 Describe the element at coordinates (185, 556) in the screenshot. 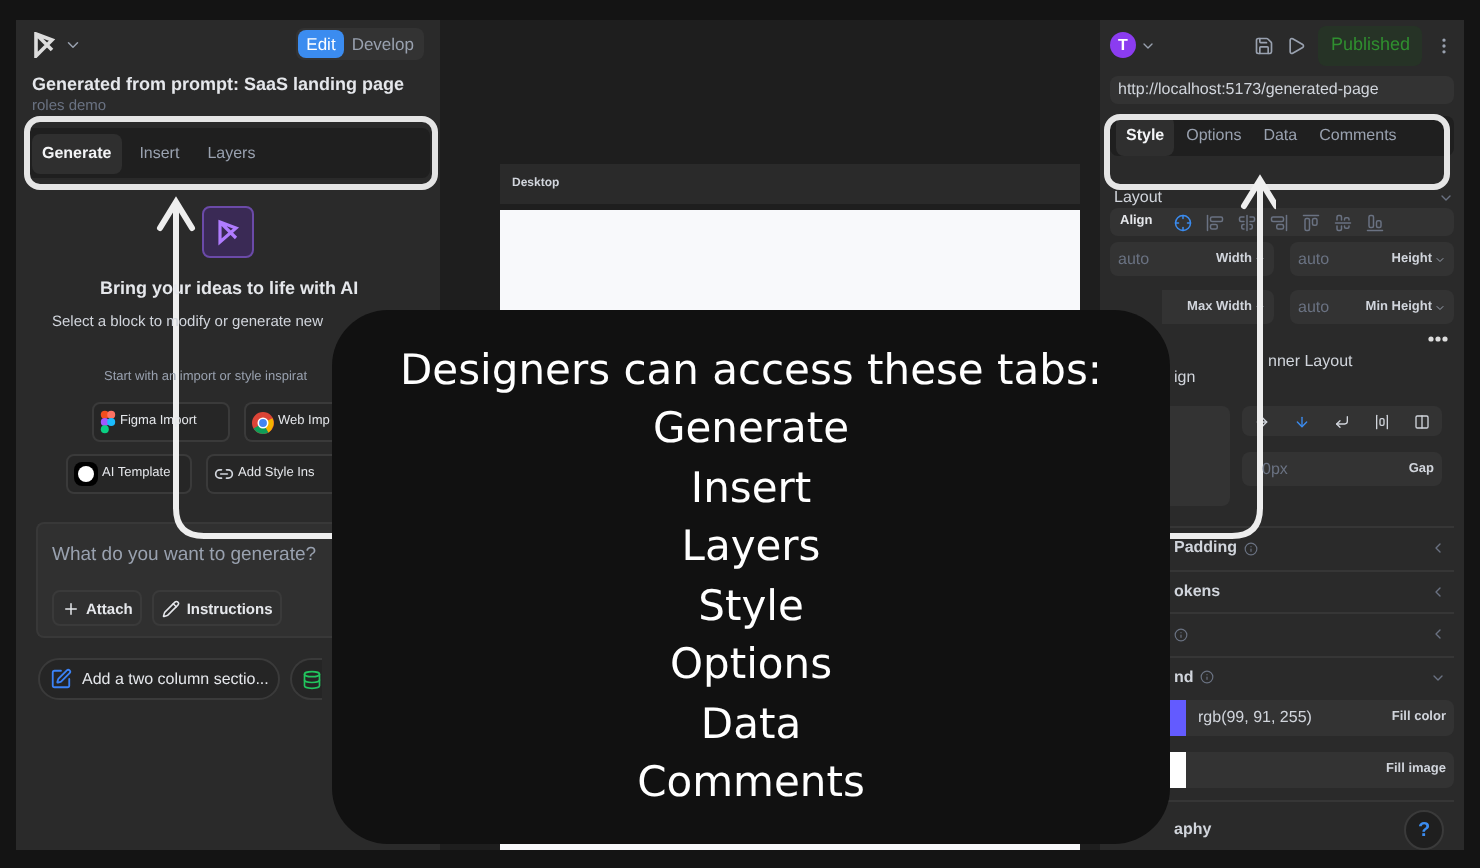

I see `prompt-placeholder: What do you want to generate?` at that location.